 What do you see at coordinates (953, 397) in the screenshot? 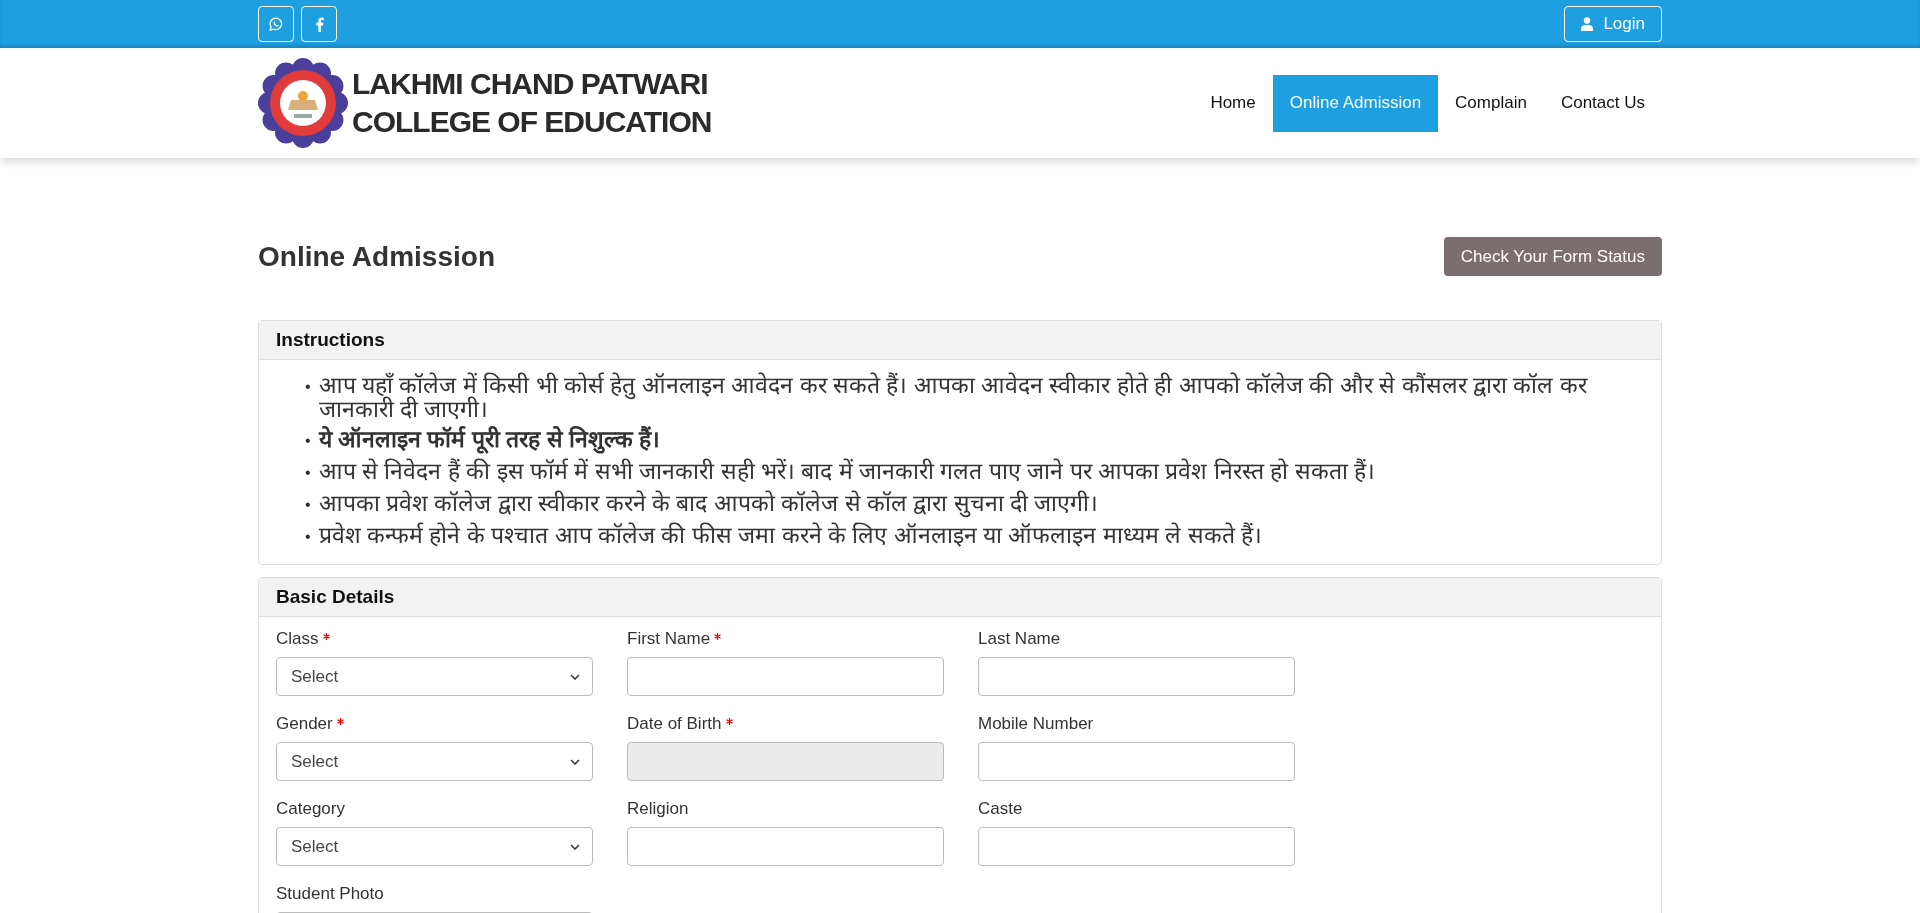
I see `instruction-text: आप यहाँ कॉलेज में किसी भी कोर्स हेतु ऑनलाइन आवेदन कर सकते हैं। आपका आवेदन स्वीकार होते ही आपको कॉलेज की और से कौंसलर द्वारा कॉल कर जानकारी दी जाएगी।` at bounding box center [953, 397].